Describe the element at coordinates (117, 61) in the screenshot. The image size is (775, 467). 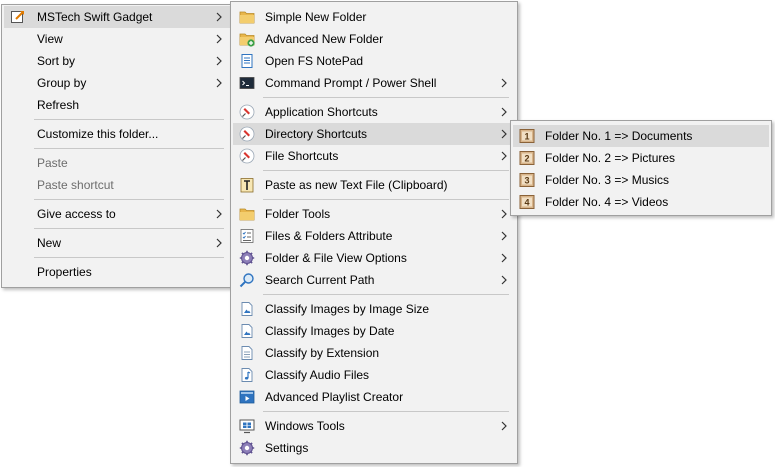
I see `menu-item-sort-by: Sort by` at that location.